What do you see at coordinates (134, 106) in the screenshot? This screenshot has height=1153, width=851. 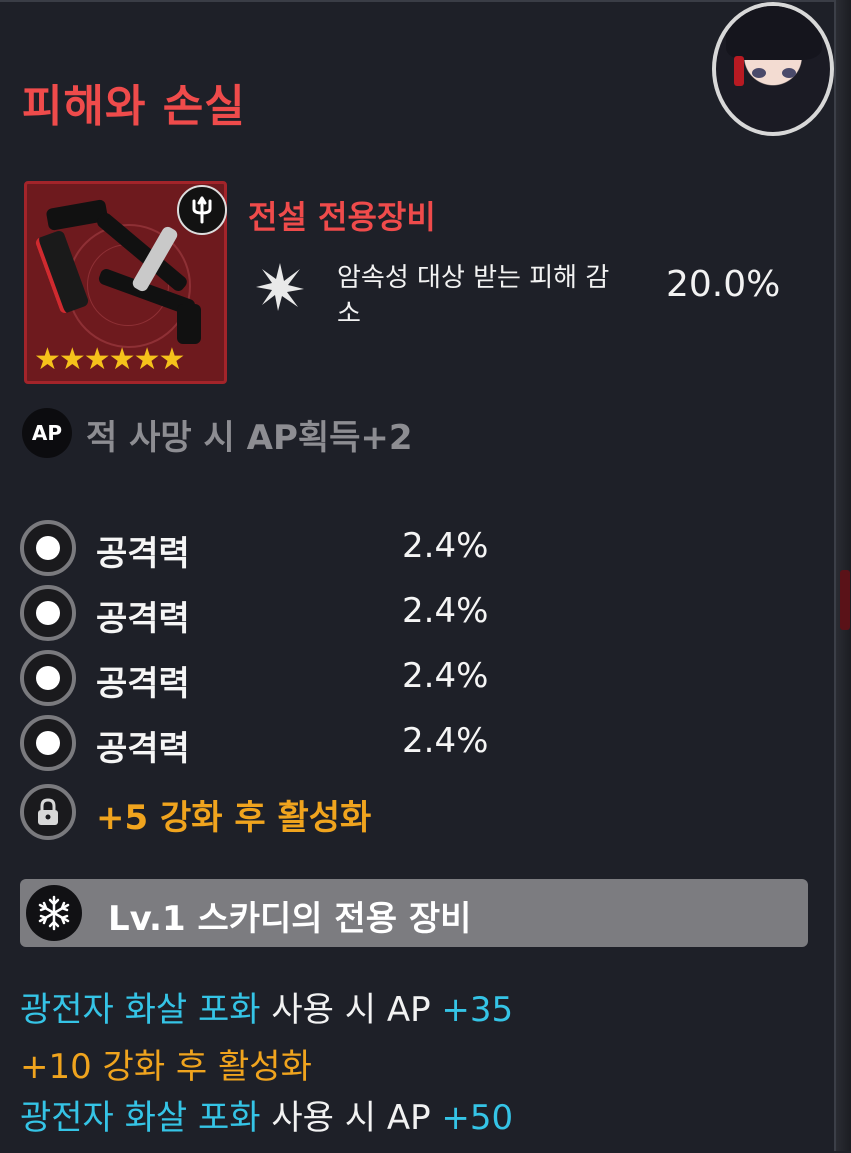 I see `page-title: 피해와 손실` at bounding box center [134, 106].